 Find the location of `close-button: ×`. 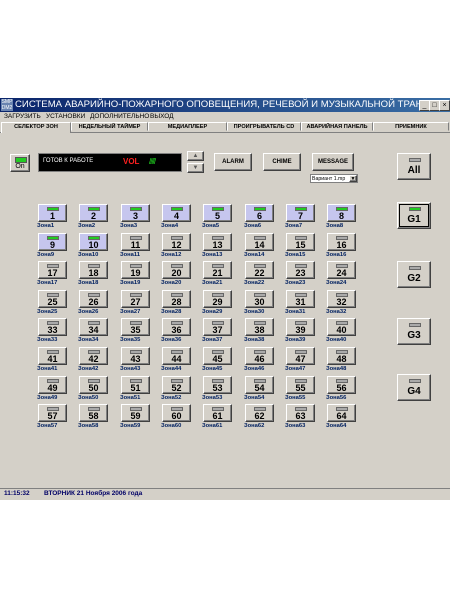

close-button: × is located at coordinates (444, 105).